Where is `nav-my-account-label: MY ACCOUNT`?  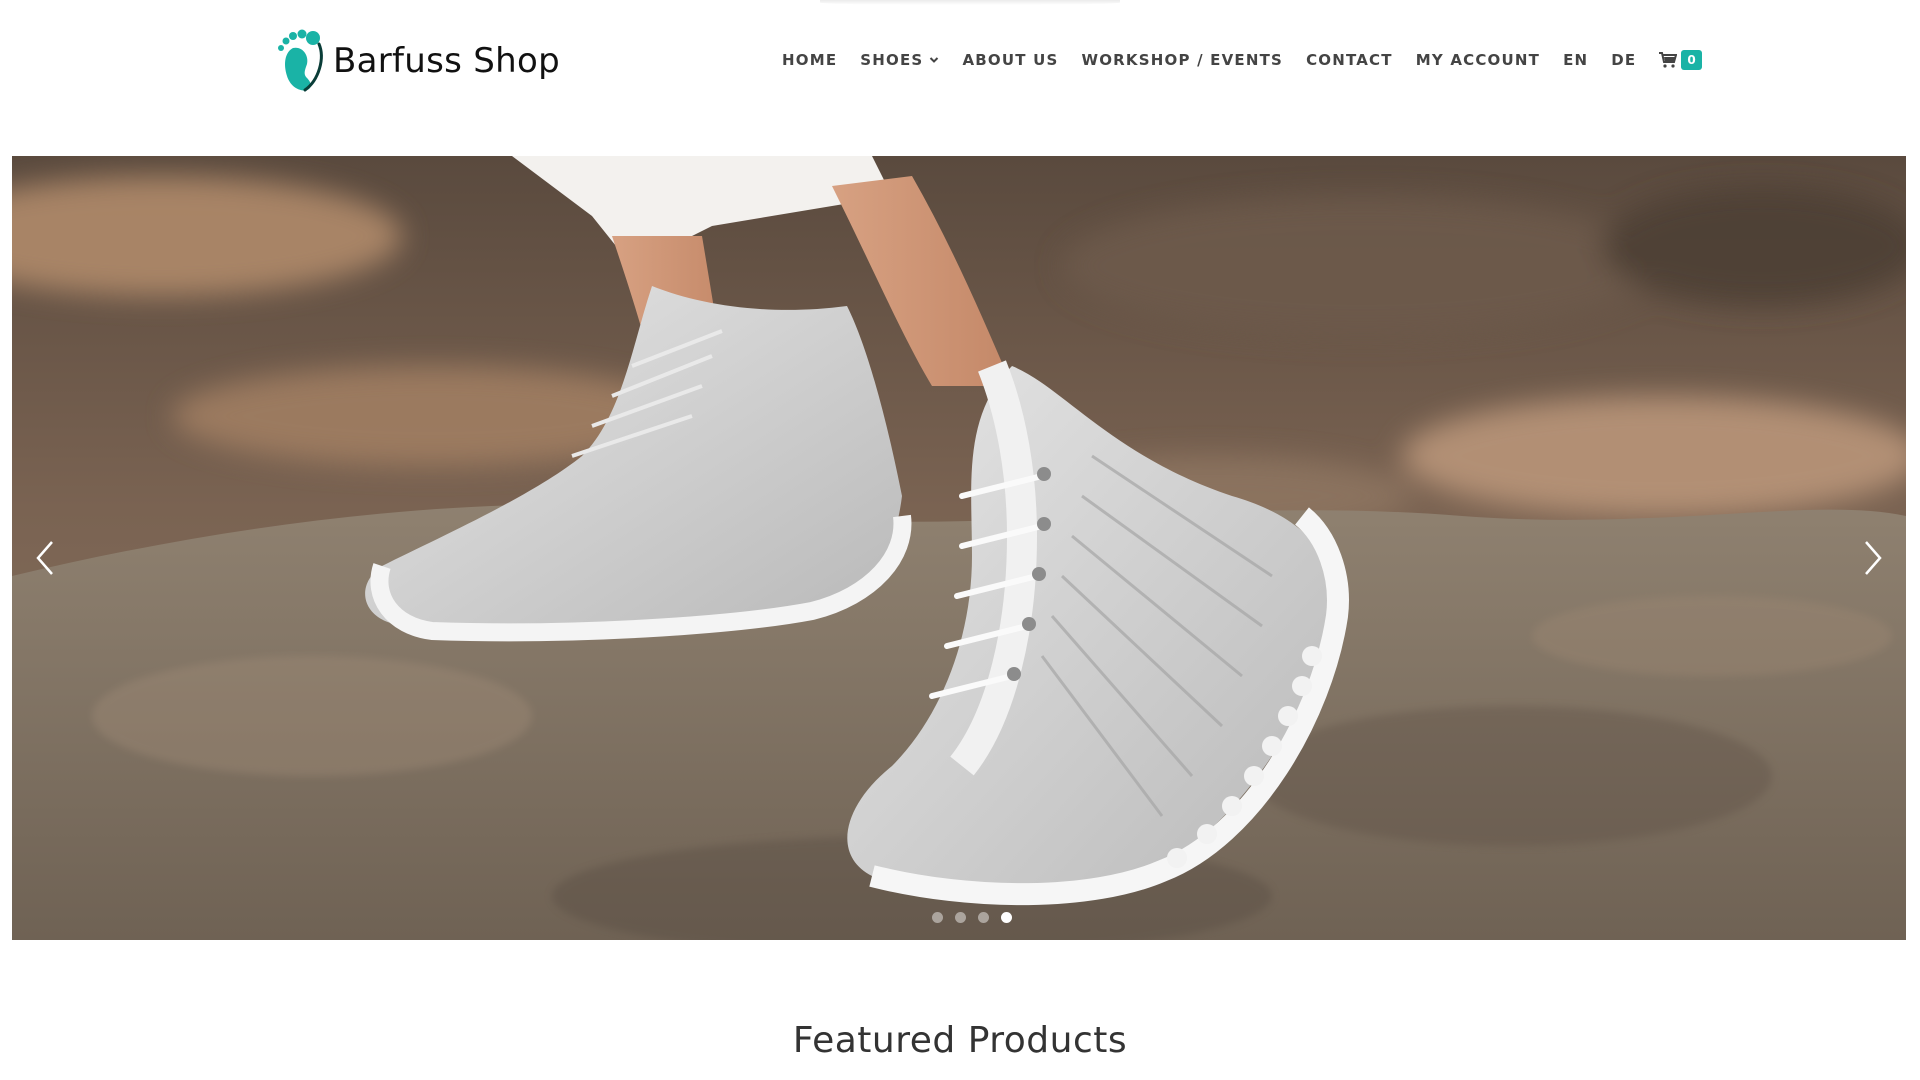
nav-my-account-label: MY ACCOUNT is located at coordinates (1478, 60).